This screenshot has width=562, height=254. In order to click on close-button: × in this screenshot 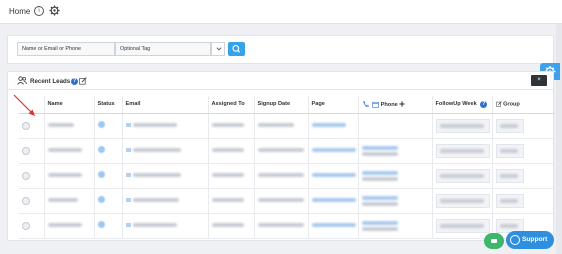, I will do `click(539, 80)`.